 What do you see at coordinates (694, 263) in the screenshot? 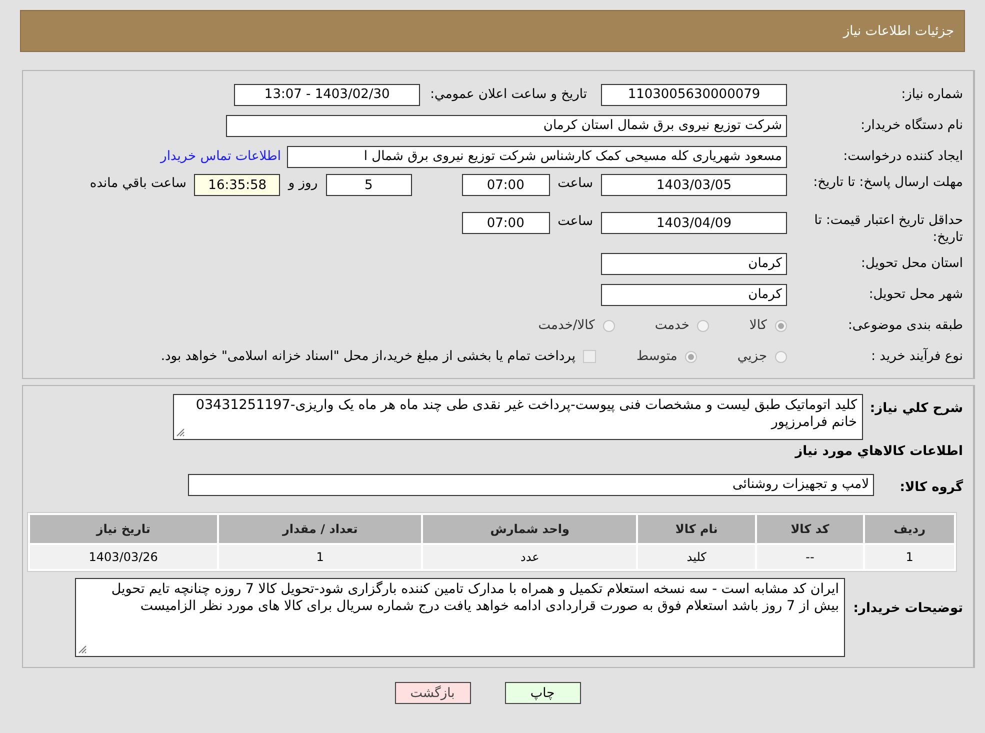
I see `province-field: کرمان` at bounding box center [694, 263].